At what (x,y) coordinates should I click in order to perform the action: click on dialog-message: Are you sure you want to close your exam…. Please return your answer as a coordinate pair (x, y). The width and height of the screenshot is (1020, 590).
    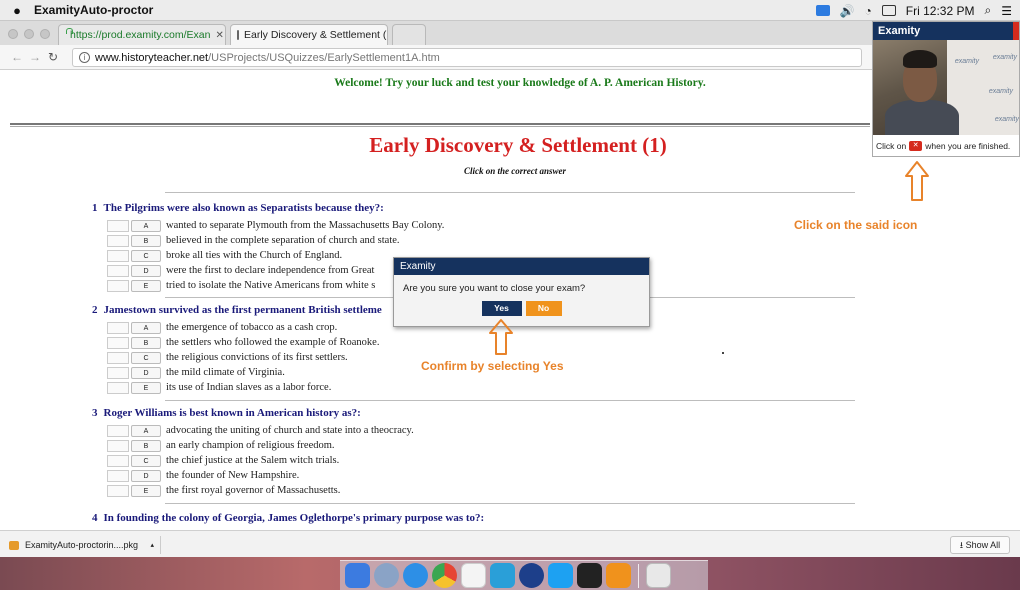
    Looking at the image, I should click on (494, 288).